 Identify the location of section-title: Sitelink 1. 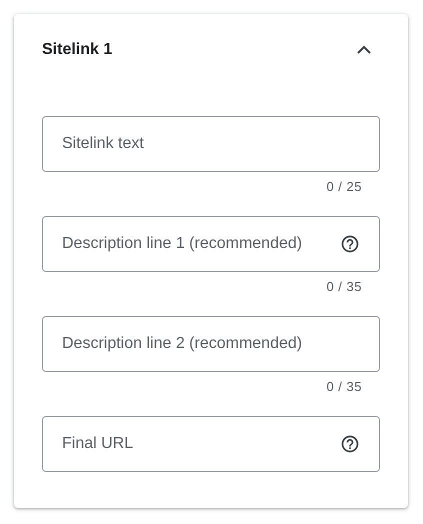
(77, 50).